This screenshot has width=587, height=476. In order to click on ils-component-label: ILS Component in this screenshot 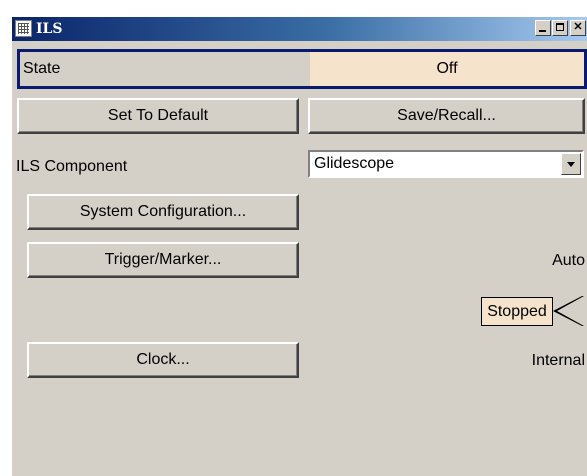, I will do `click(72, 166)`.